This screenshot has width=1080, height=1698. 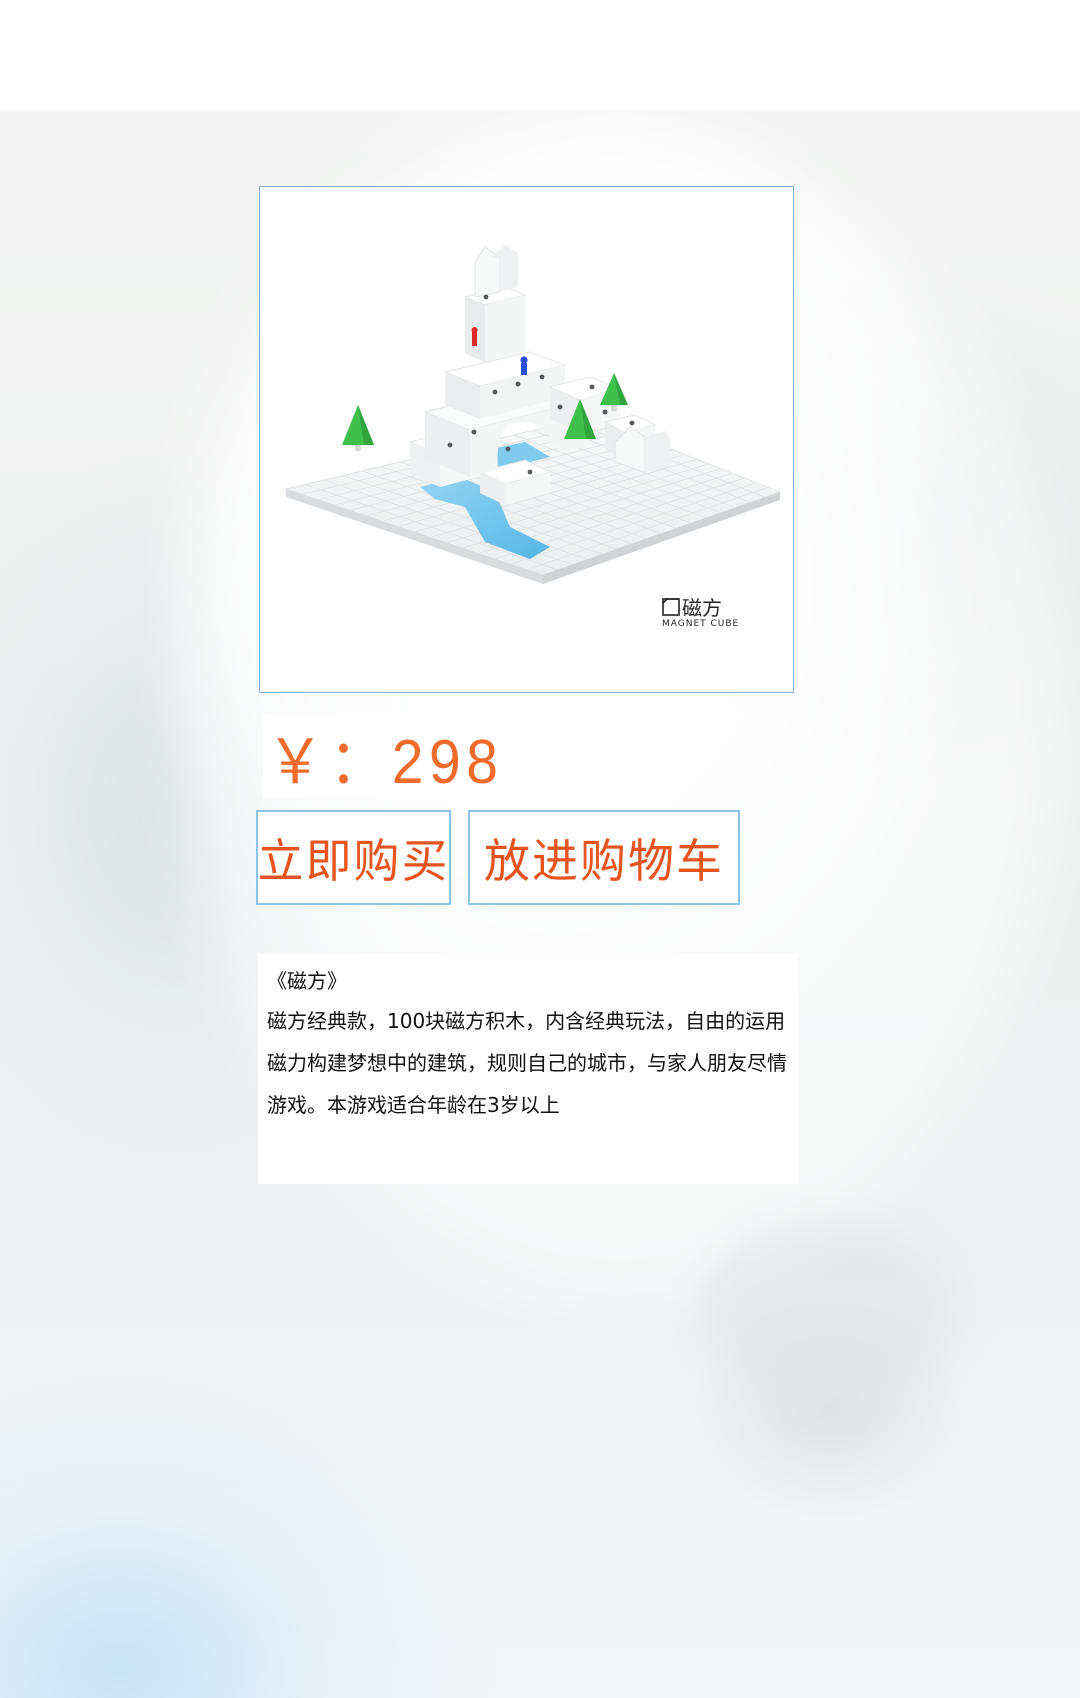 What do you see at coordinates (671, 607) in the screenshot?
I see `brand-logo` at bounding box center [671, 607].